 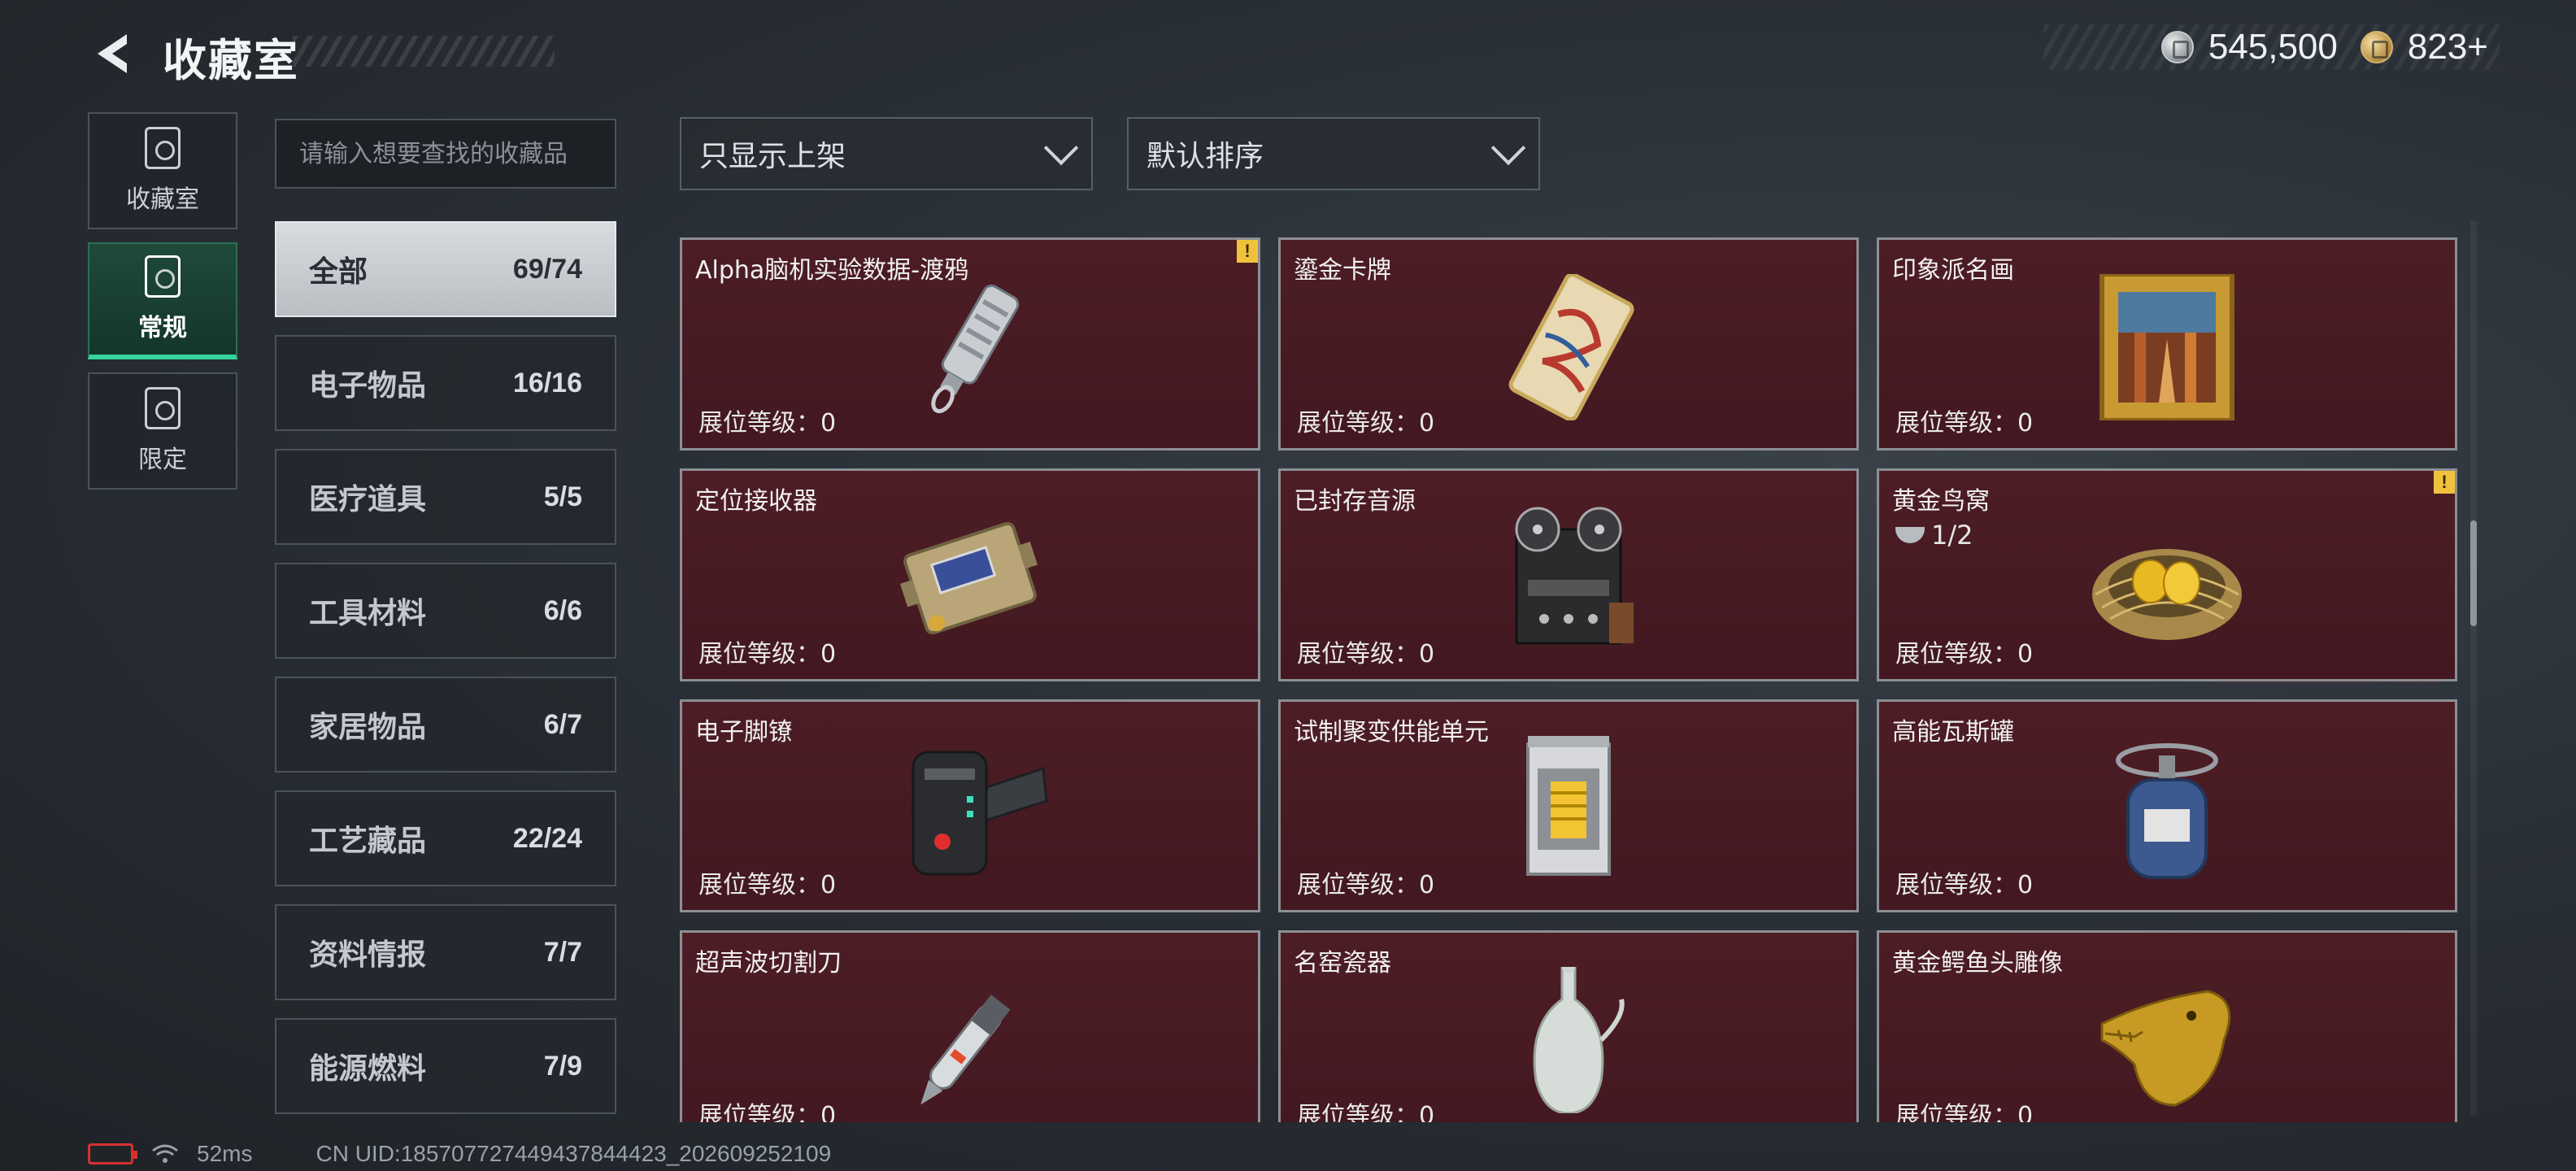 I want to click on gold-value: 823+, so click(x=2448, y=47).